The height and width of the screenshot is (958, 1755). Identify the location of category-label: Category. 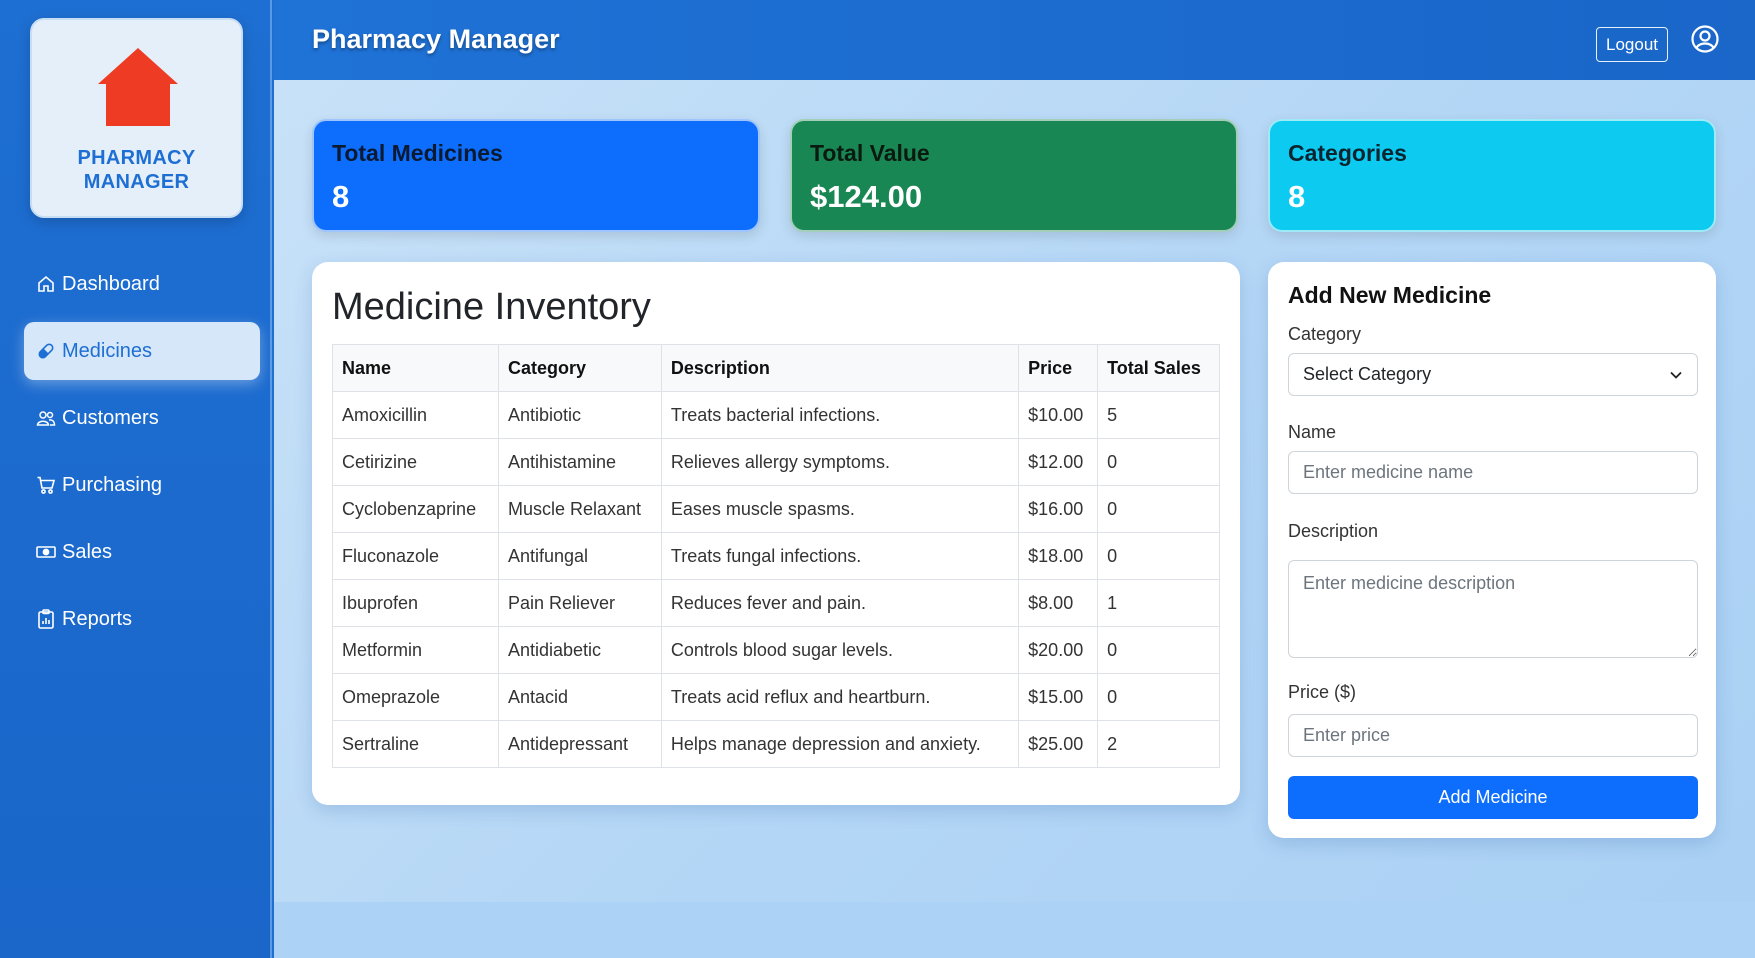
(1325, 334).